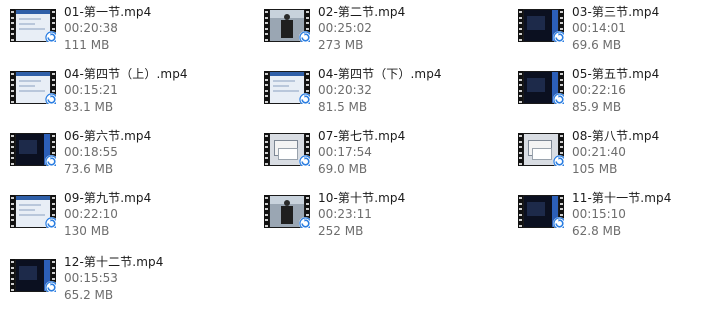  Describe the element at coordinates (599, 28) in the screenshot. I see `file-duration: 00:14:01` at that location.